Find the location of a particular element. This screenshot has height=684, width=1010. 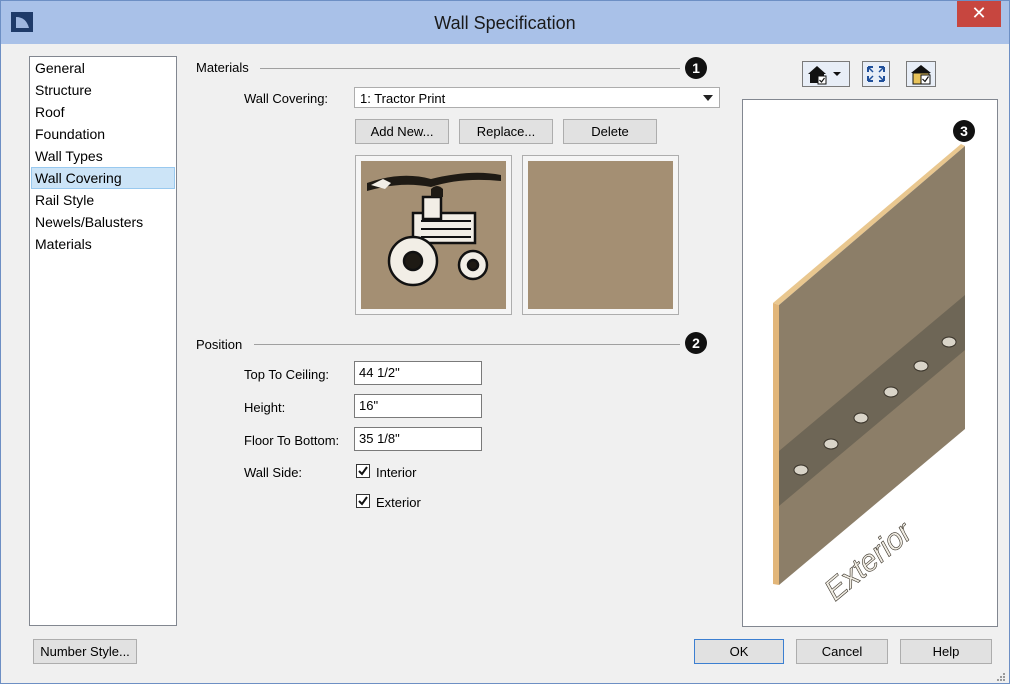

fill-window-button is located at coordinates (876, 74).